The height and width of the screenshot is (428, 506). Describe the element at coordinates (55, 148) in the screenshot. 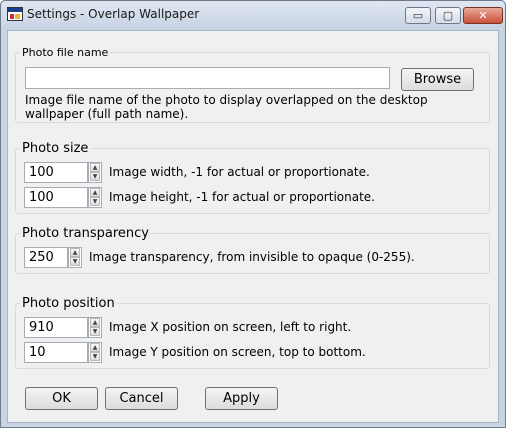

I see `photo-size-group-label: Photo size` at that location.